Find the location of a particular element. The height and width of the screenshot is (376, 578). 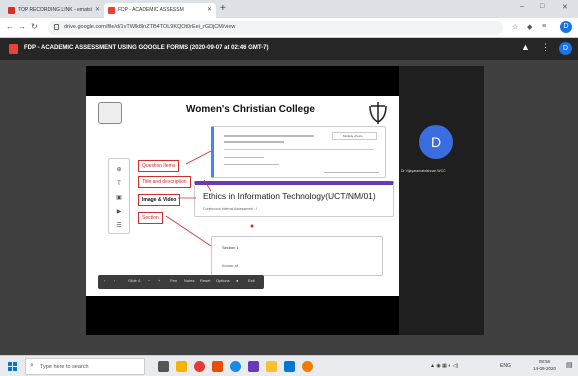

question-type-value: Multiple choice is located at coordinates (353, 136).